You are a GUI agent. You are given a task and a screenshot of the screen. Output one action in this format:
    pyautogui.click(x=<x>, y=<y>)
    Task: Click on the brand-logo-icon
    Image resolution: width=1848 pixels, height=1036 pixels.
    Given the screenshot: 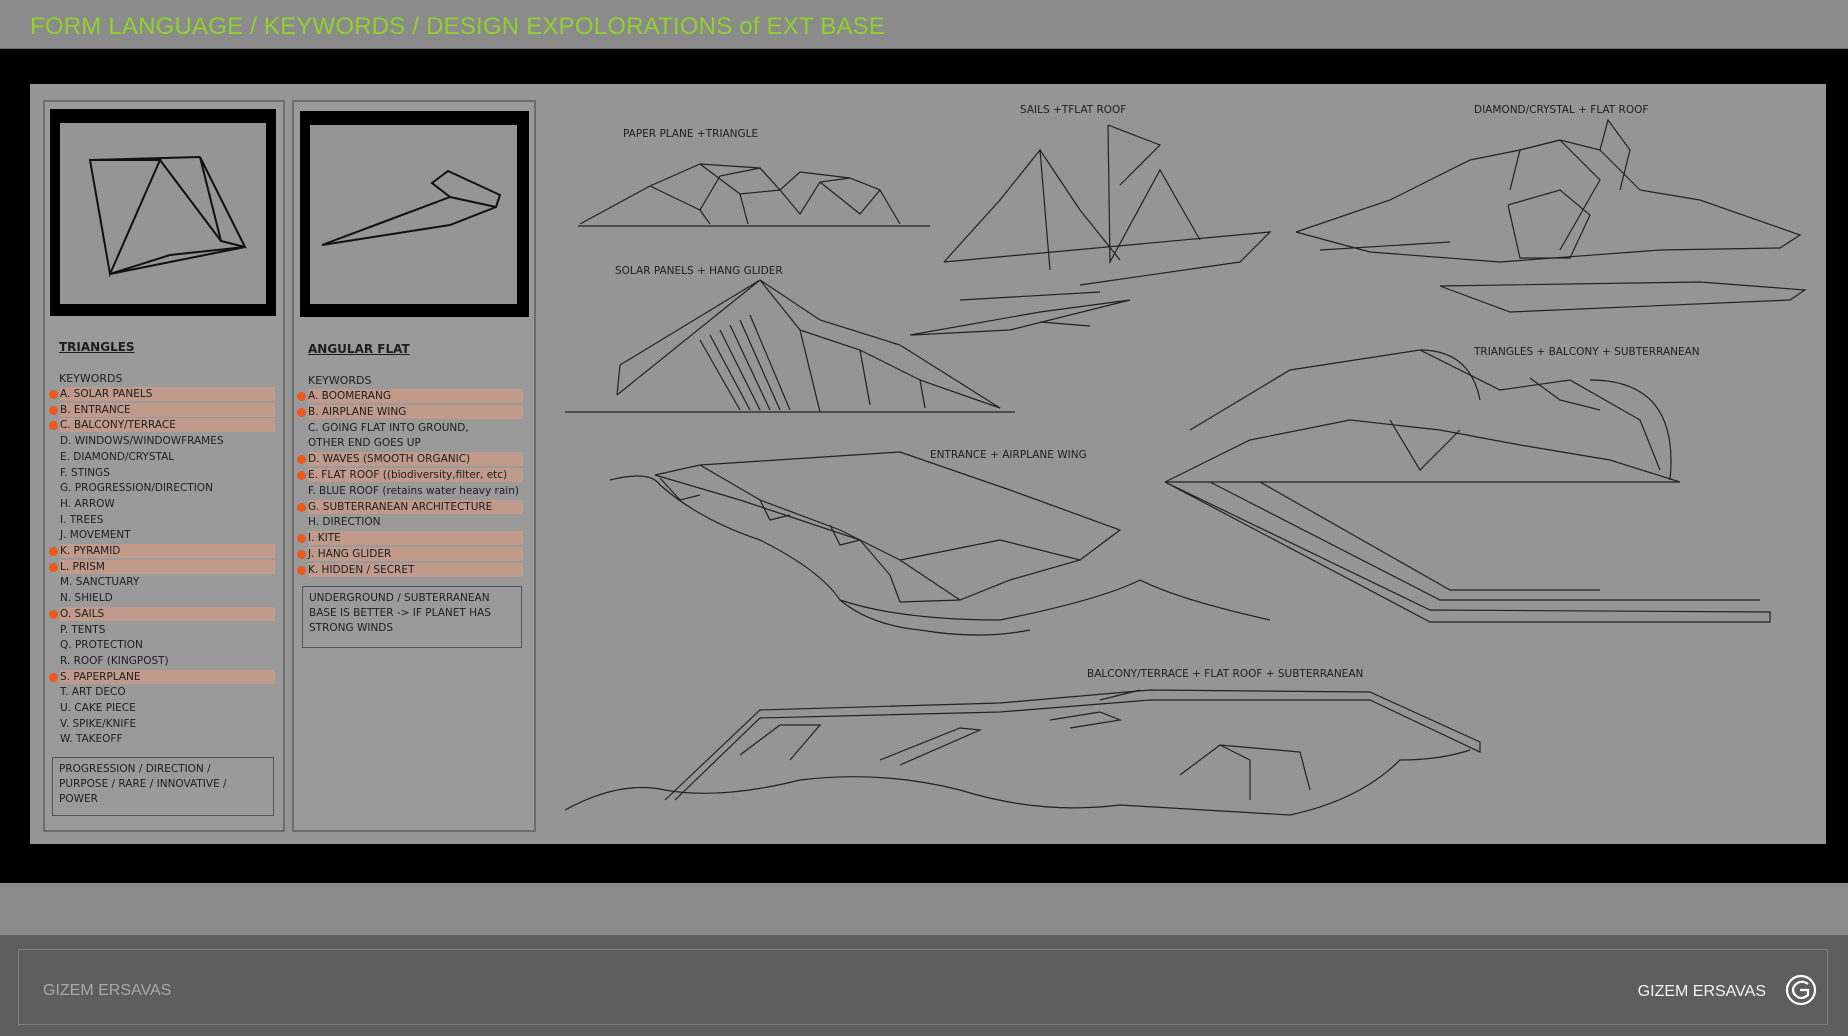 What is the action you would take?
    pyautogui.click(x=1801, y=990)
    